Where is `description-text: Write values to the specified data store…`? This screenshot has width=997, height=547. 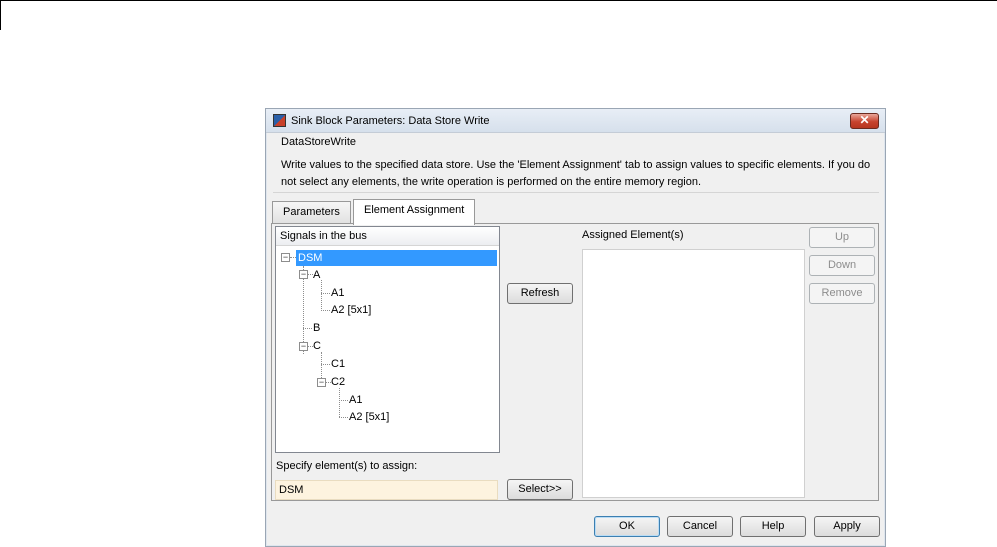 description-text: Write values to the specified data store… is located at coordinates (576, 173).